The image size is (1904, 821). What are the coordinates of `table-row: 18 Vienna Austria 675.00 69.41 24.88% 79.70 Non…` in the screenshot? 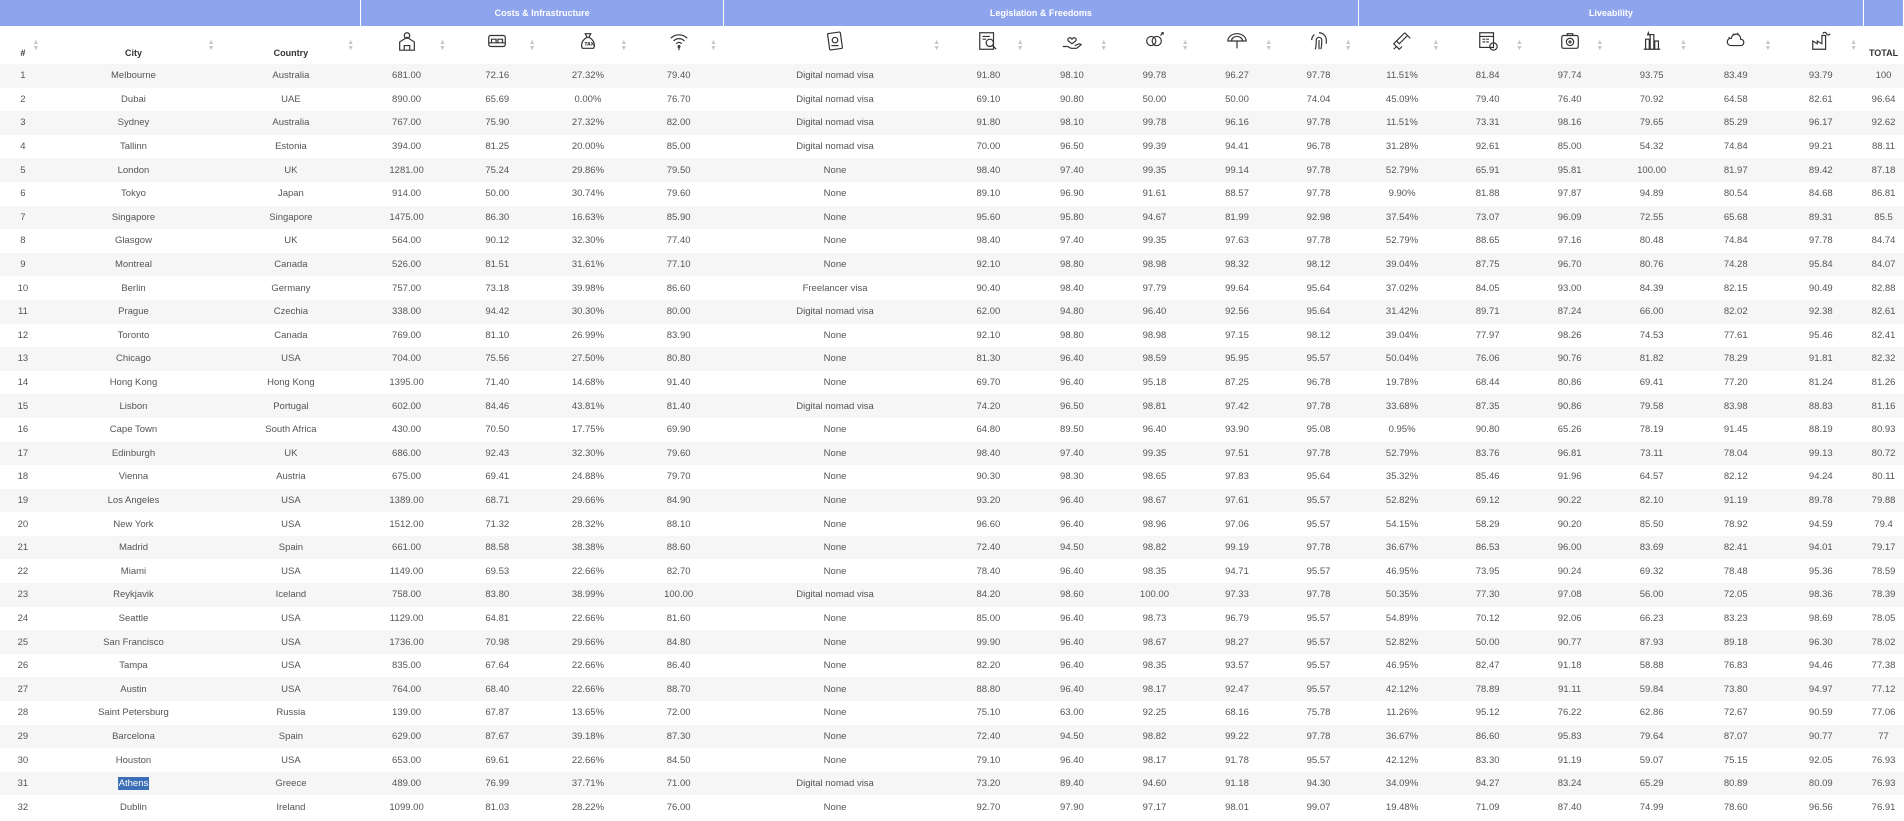 It's located at (952, 477).